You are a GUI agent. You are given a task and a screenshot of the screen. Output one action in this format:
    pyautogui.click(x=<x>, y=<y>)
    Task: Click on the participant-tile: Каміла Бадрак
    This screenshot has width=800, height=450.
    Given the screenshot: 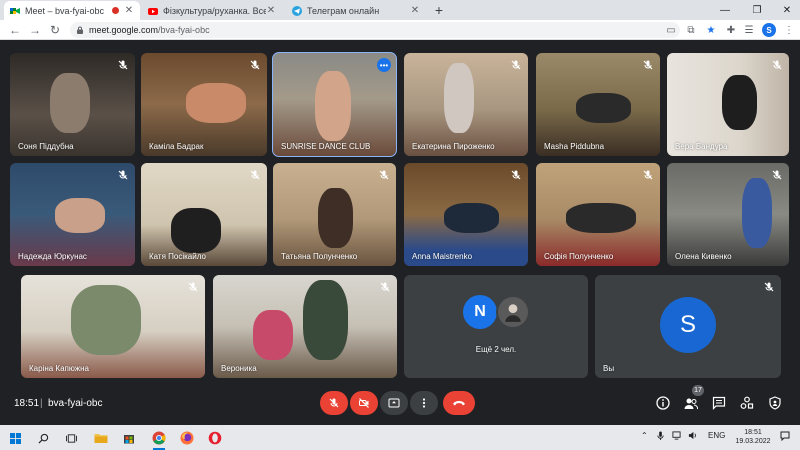 What is the action you would take?
    pyautogui.click(x=204, y=104)
    